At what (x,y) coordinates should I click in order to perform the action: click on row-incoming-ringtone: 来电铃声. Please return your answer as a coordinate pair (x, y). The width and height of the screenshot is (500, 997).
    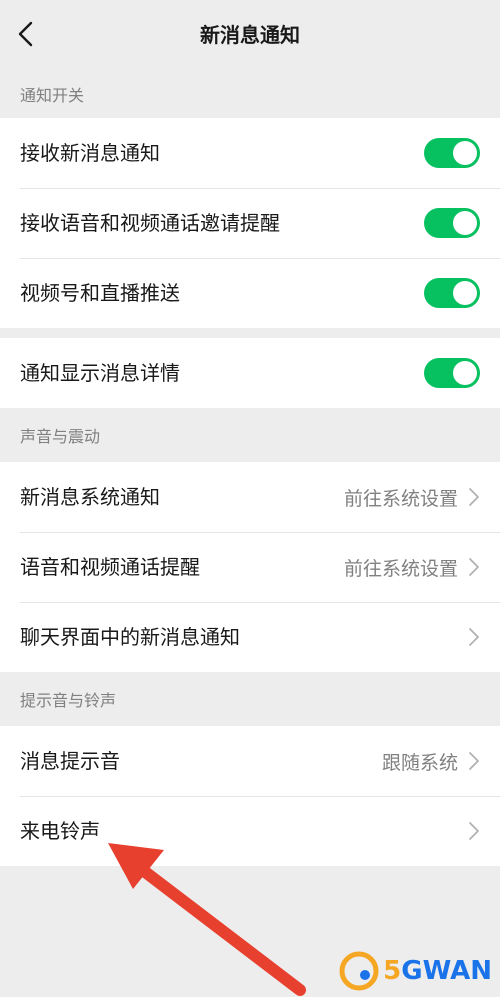
    Looking at the image, I should click on (250, 831).